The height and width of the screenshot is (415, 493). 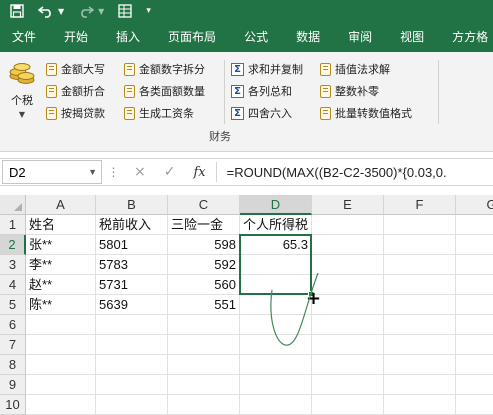 I want to click on cell-e9, so click(x=348, y=385).